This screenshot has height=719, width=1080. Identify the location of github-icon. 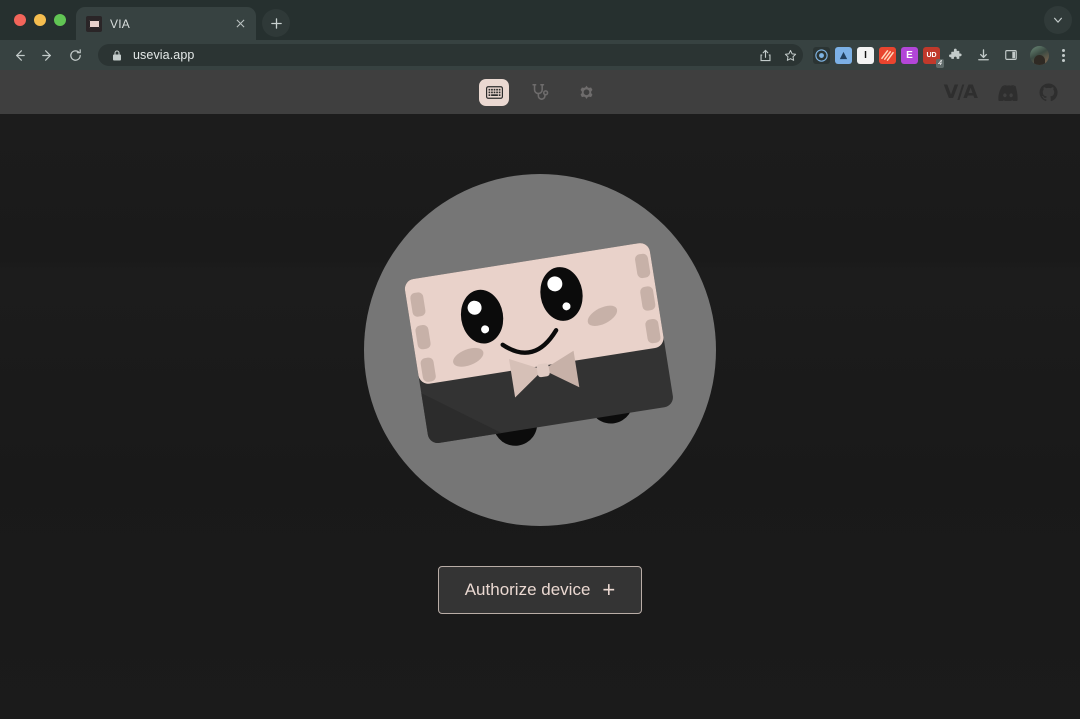
(1048, 92).